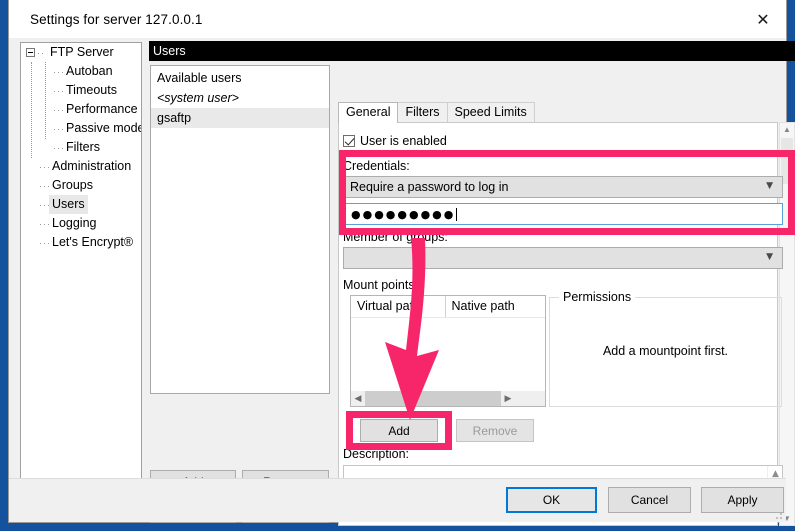 Image resolution: width=795 pixels, height=531 pixels. What do you see at coordinates (397, 500) in the screenshot?
I see `dialog-footer: OK Cancel Apply` at bounding box center [397, 500].